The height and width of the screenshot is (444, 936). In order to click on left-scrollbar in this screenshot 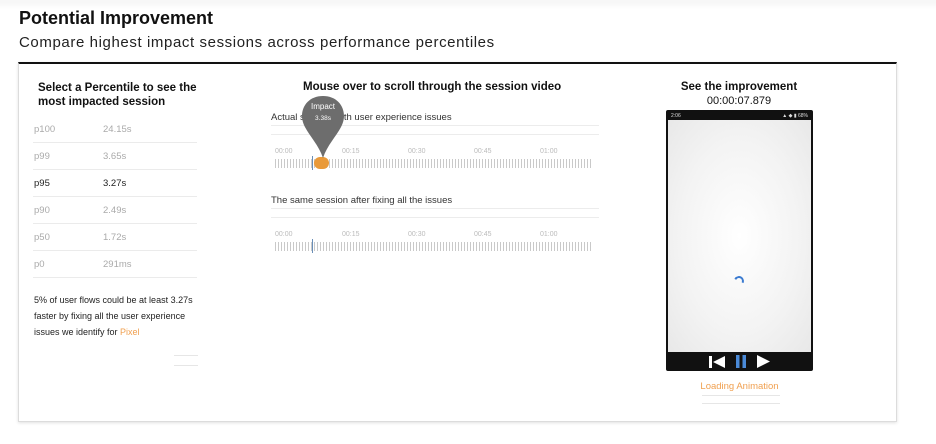, I will do `click(186, 360)`.